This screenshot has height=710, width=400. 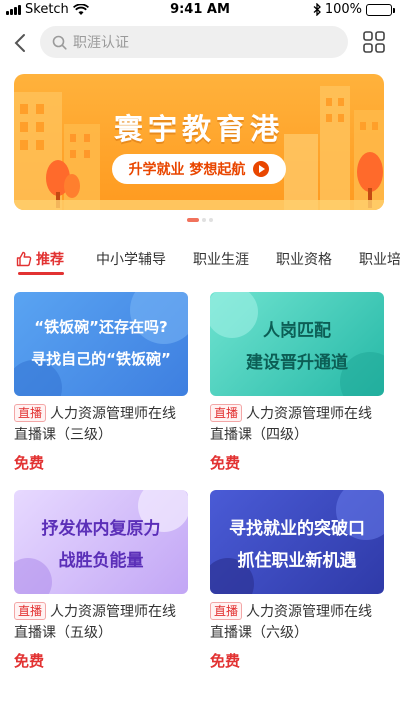 I want to click on course-card: 寻找就业的突破口 抓住职业新机遇 直播 人力资源管理师在线直播课（六级） 免费, so click(x=297, y=585).